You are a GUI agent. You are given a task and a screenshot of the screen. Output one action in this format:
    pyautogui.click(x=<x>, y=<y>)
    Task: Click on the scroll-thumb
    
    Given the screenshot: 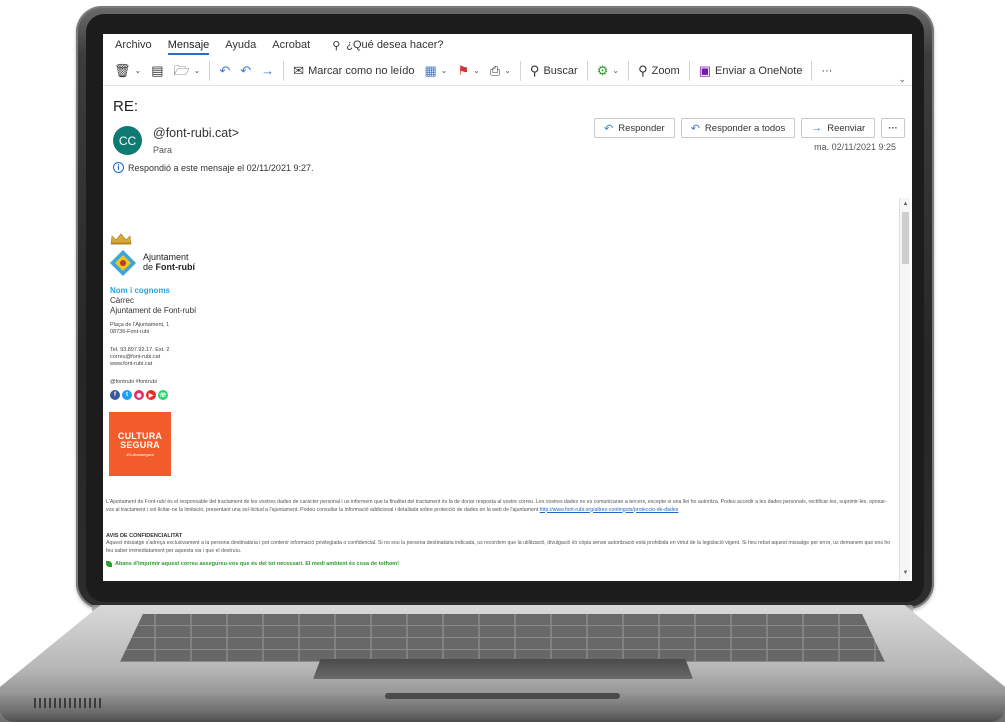 What is the action you would take?
    pyautogui.click(x=905, y=238)
    